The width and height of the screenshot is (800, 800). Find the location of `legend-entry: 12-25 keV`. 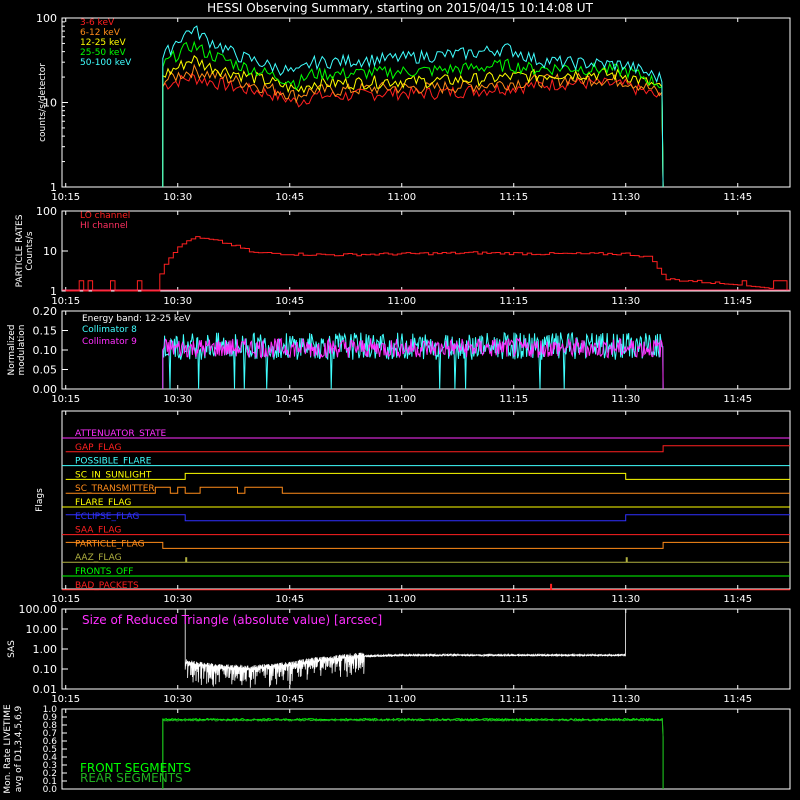

legend-entry: 12-25 keV is located at coordinates (103, 43).